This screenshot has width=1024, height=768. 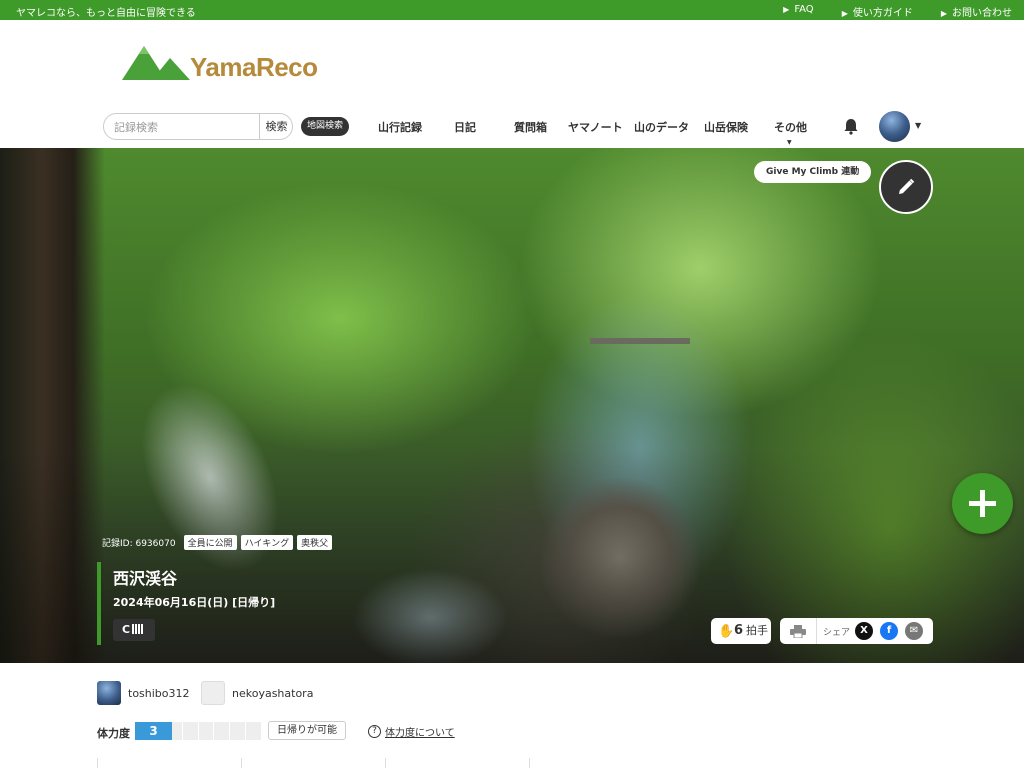 What do you see at coordinates (273, 693) in the screenshot?
I see `member-name: nekoyashatora` at bounding box center [273, 693].